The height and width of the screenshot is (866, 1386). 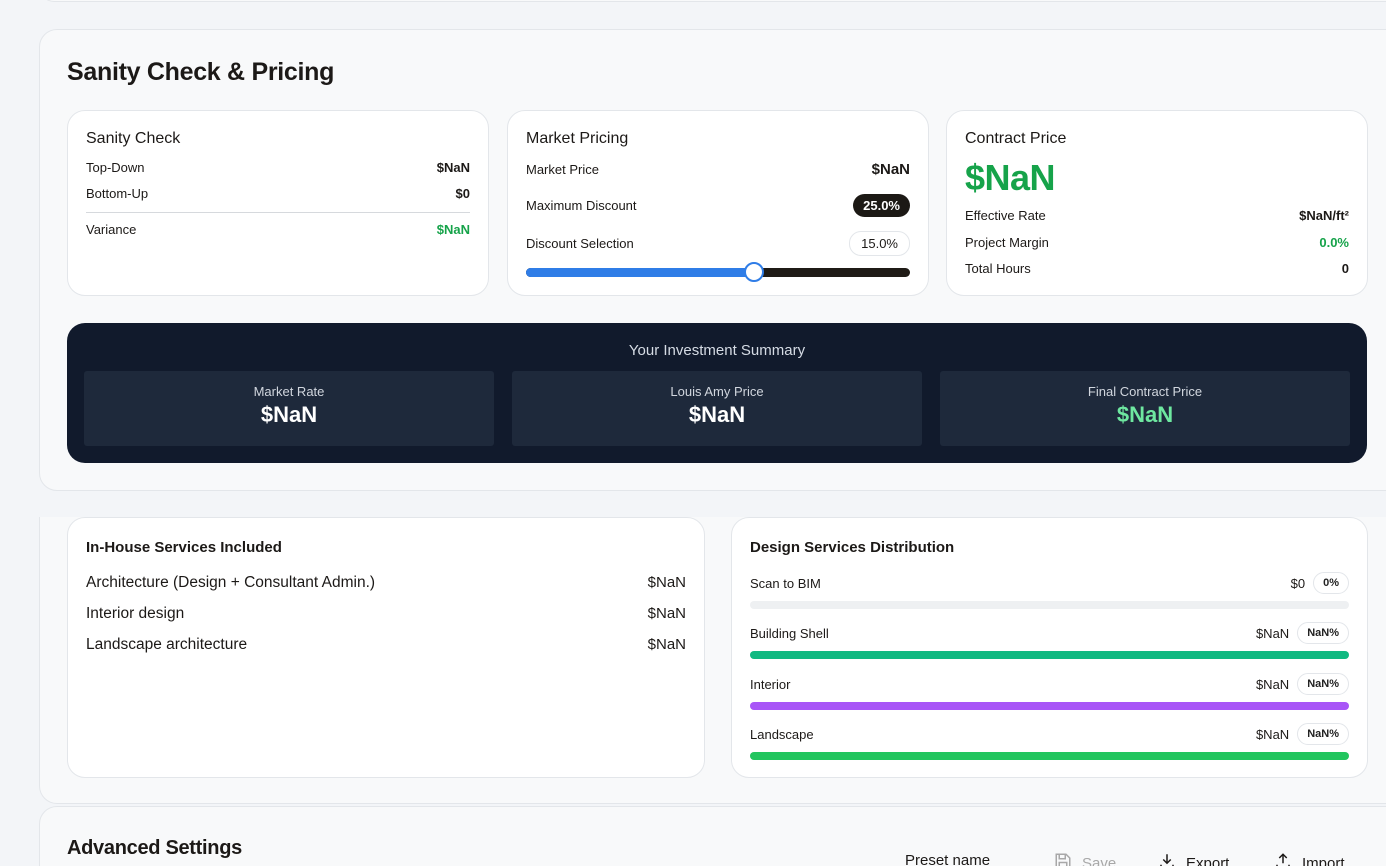 I want to click on top-down-value: $NaN, so click(x=453, y=167).